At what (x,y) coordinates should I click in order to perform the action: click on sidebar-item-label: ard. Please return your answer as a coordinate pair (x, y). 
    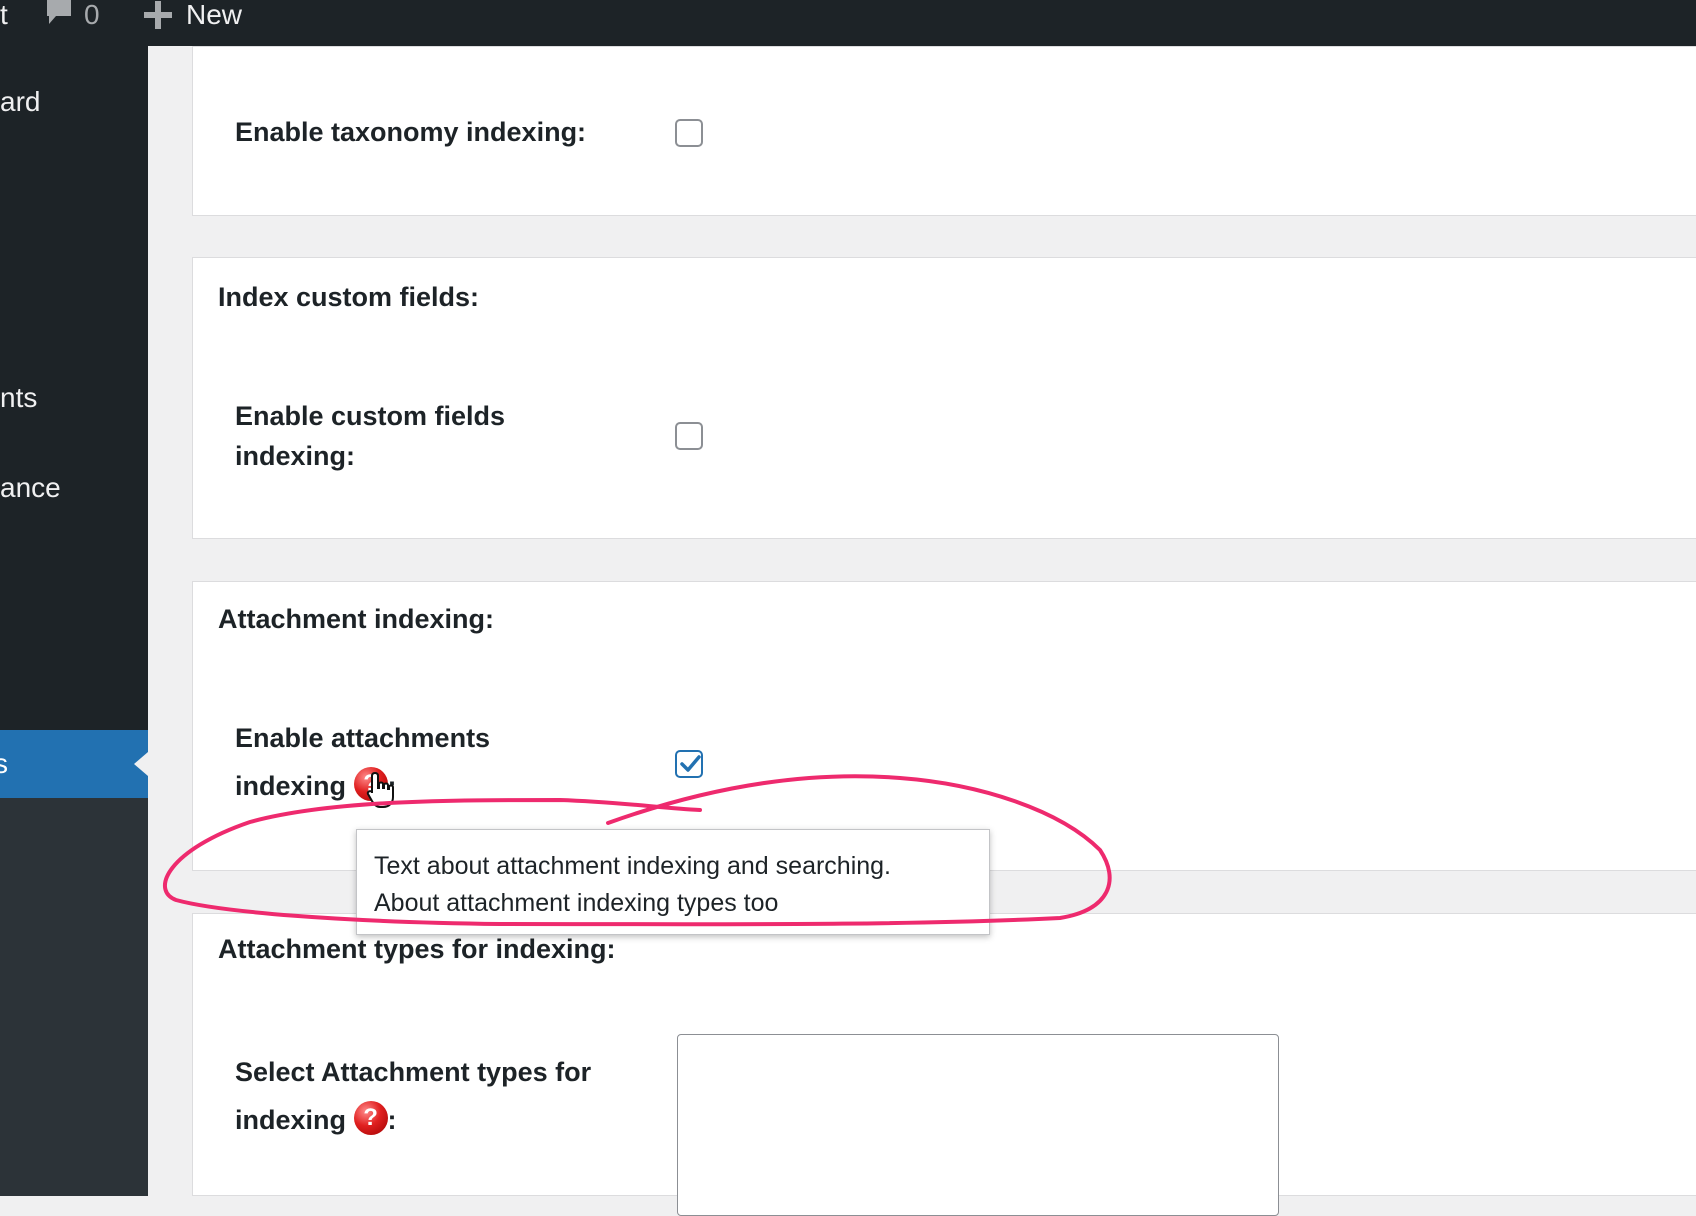
    Looking at the image, I should click on (20, 101).